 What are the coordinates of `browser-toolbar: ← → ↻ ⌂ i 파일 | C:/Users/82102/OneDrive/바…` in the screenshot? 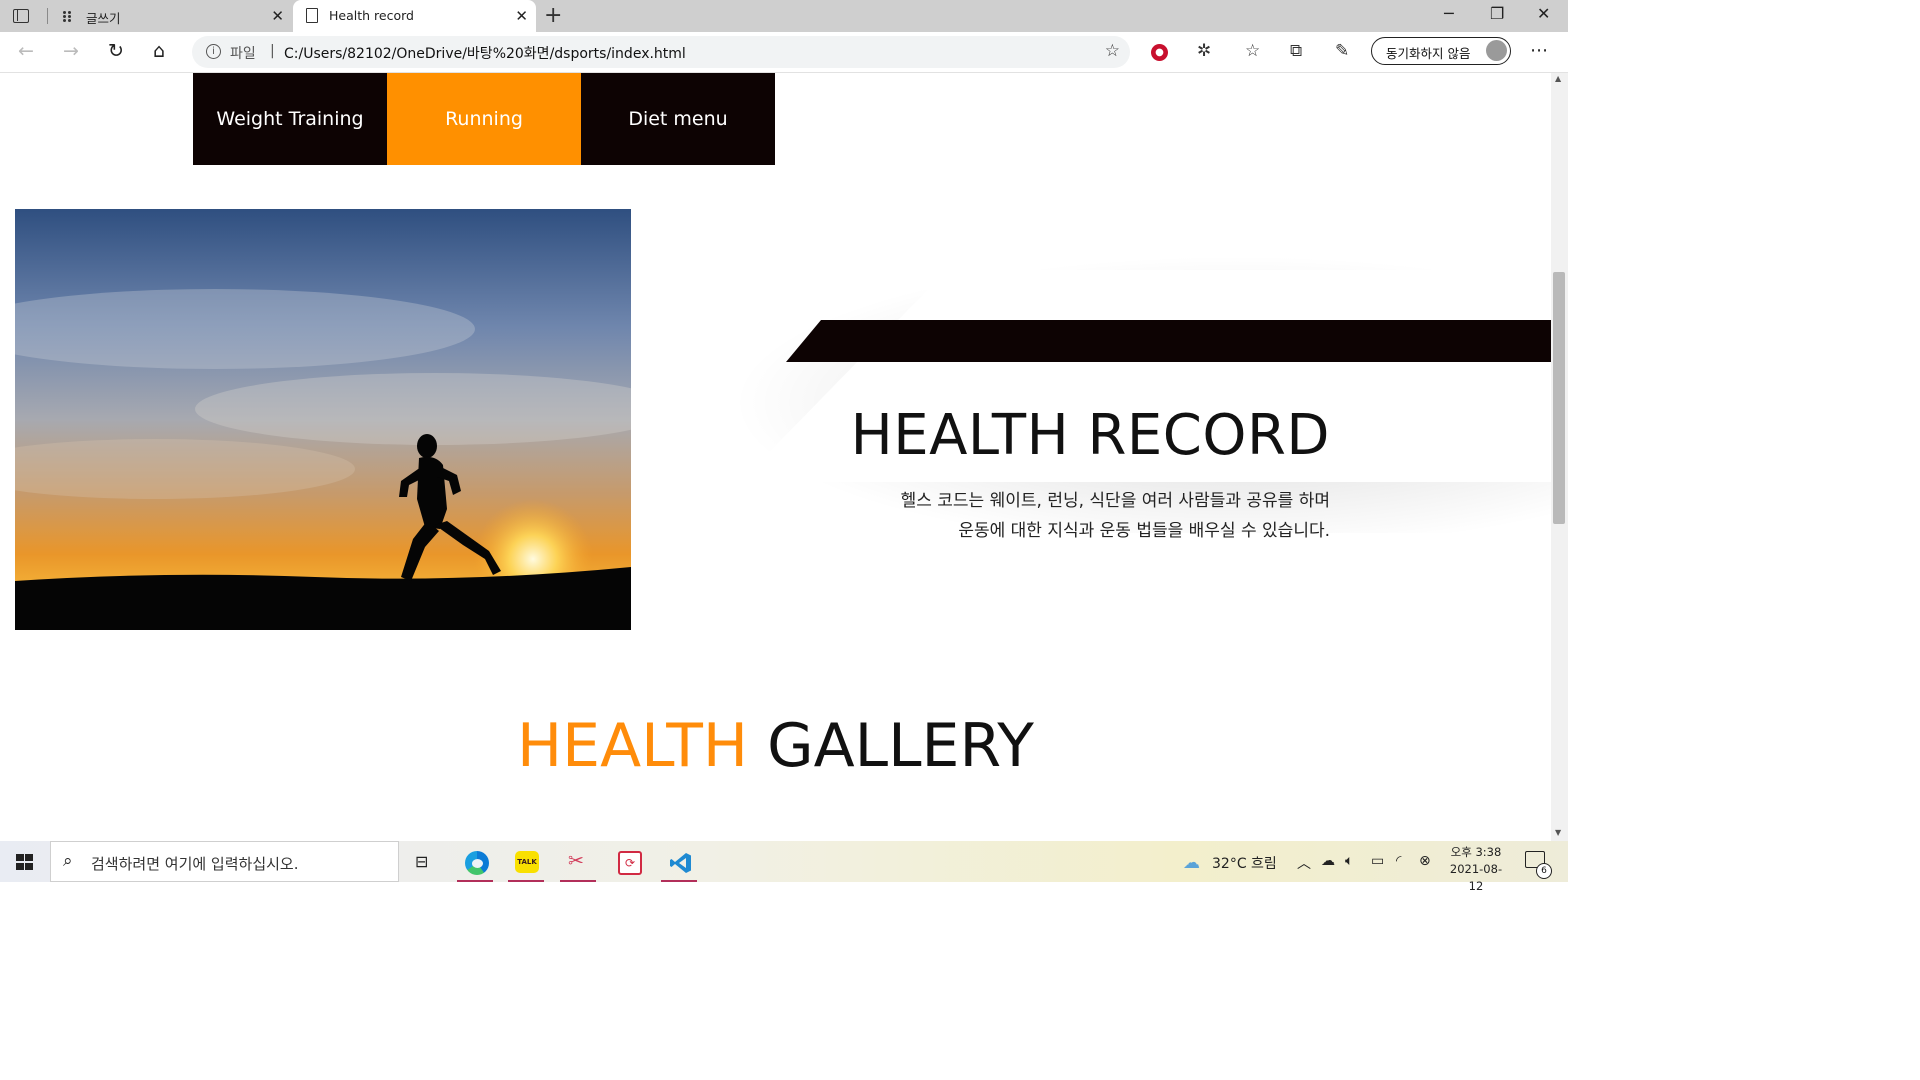 It's located at (784, 52).